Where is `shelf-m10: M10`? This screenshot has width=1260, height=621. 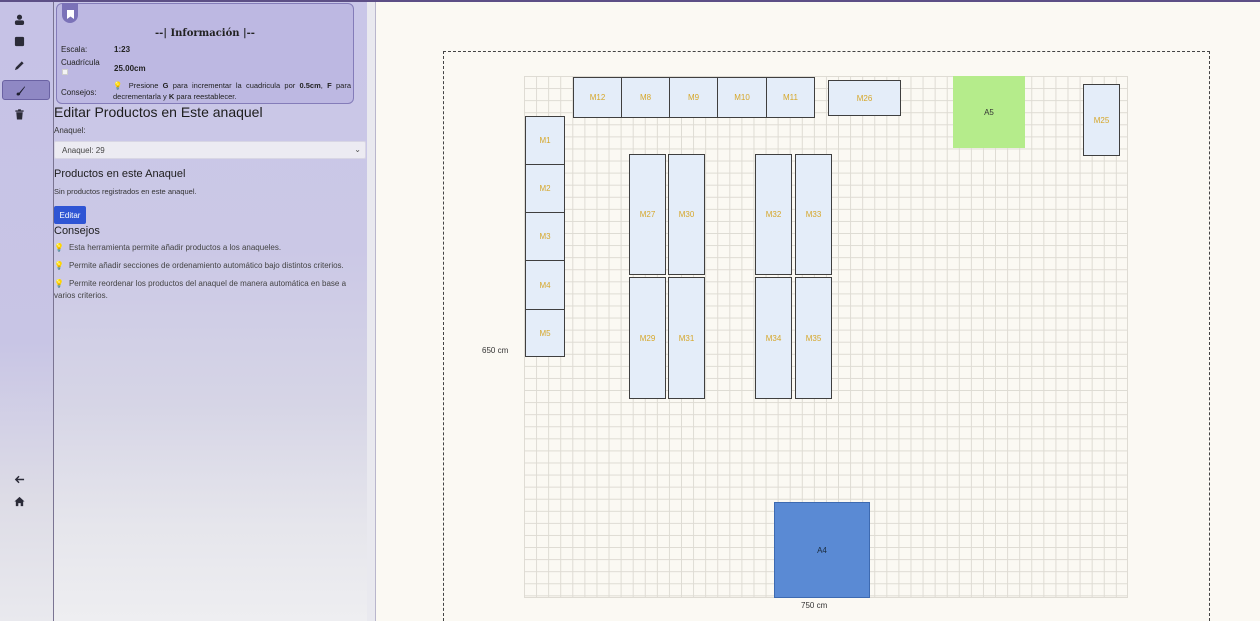 shelf-m10: M10 is located at coordinates (742, 97).